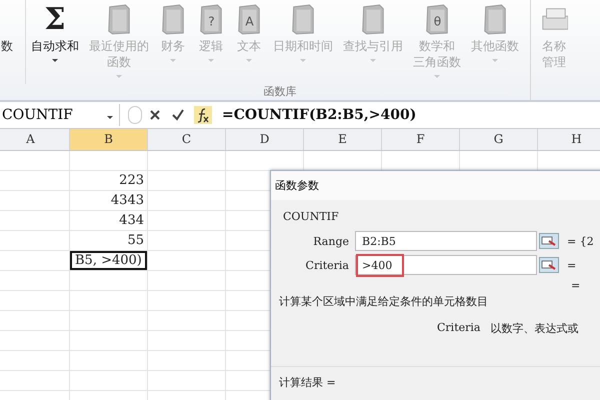  What do you see at coordinates (380, 265) in the screenshot?
I see `argument-value: >400` at bounding box center [380, 265].